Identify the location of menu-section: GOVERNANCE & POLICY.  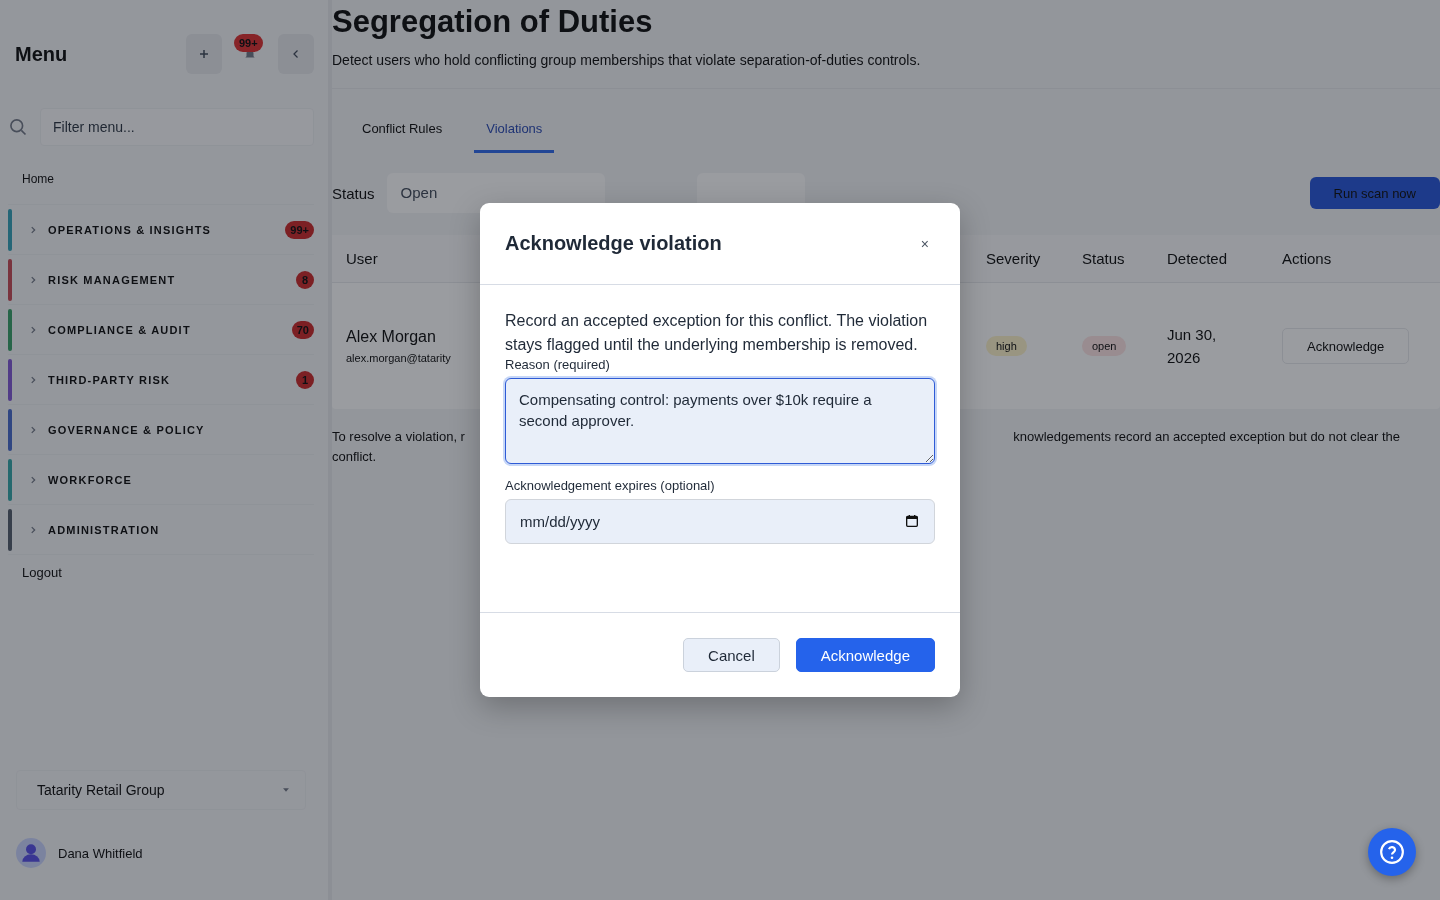
(161, 430).